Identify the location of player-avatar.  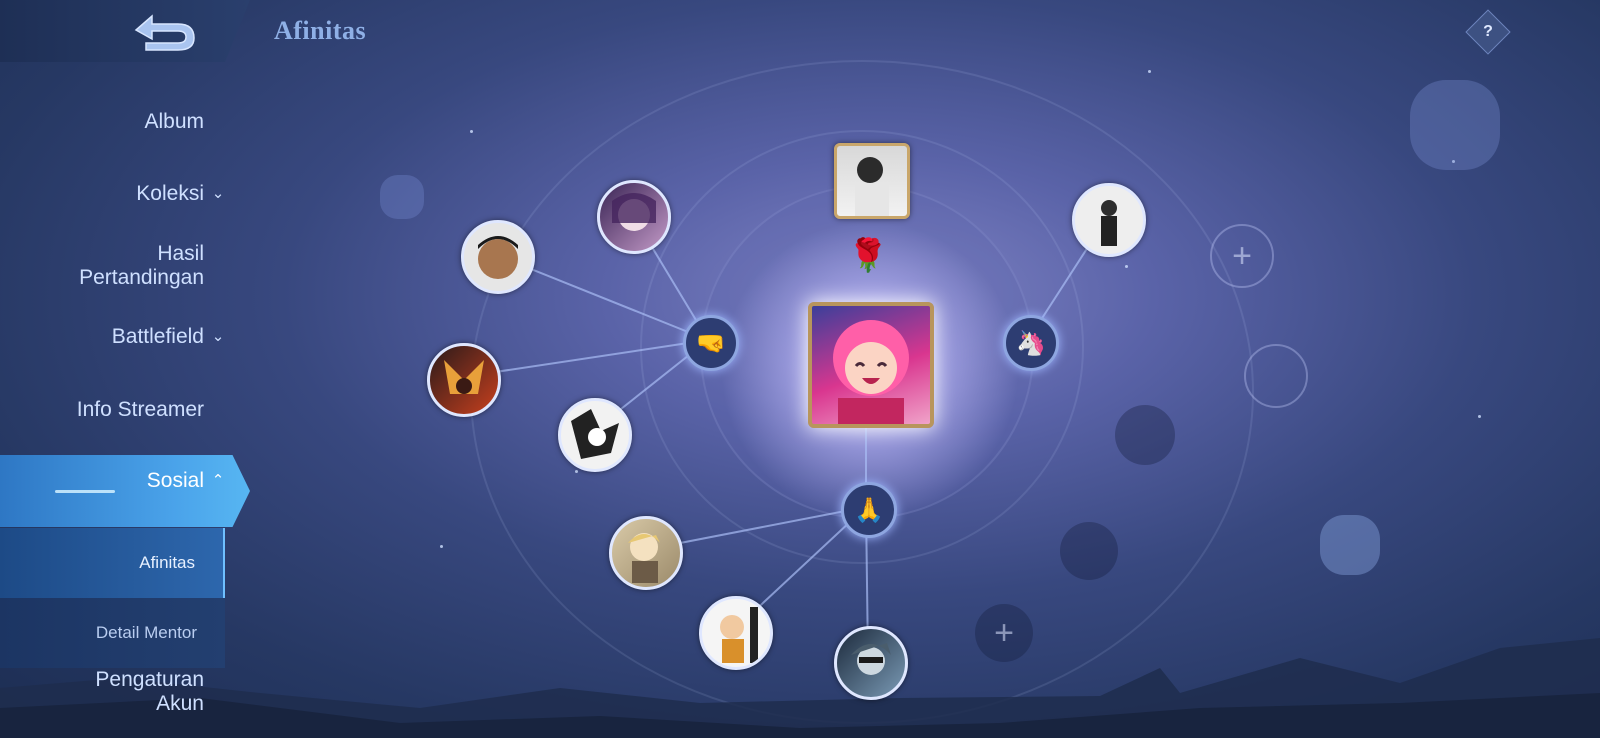
(871, 365).